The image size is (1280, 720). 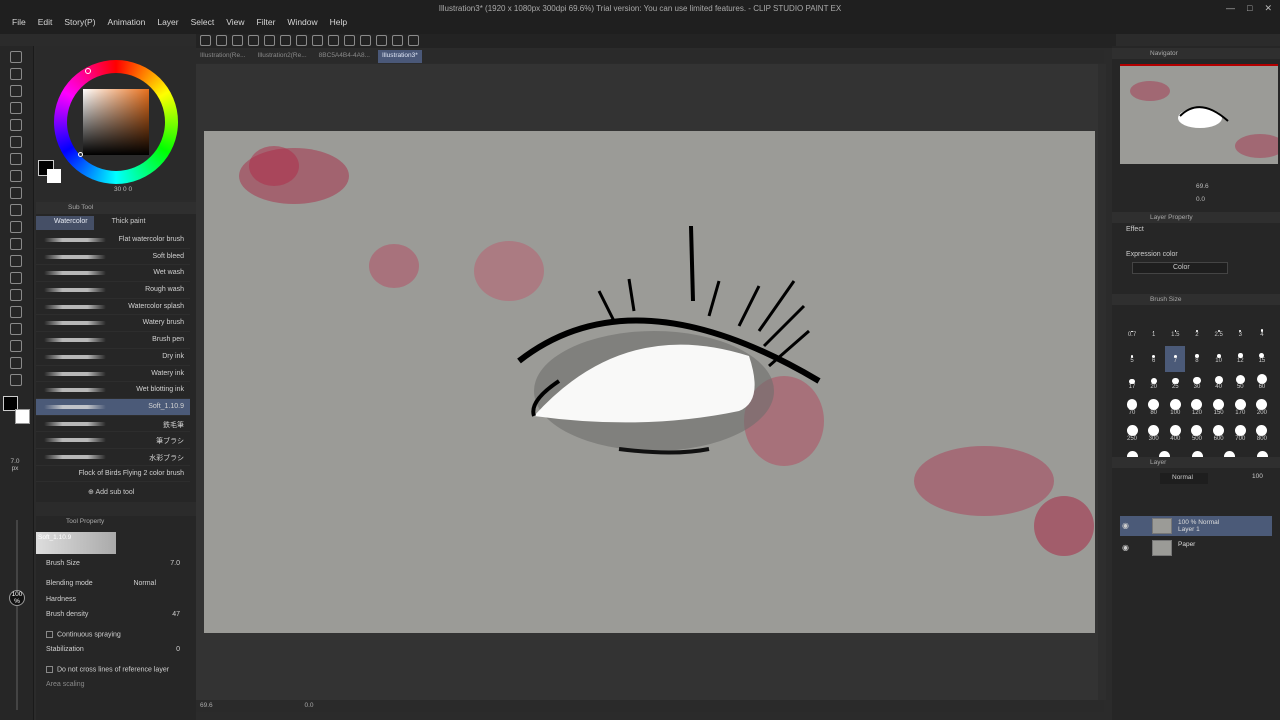 I want to click on brush-size-option: 300, so click(x=1154, y=437).